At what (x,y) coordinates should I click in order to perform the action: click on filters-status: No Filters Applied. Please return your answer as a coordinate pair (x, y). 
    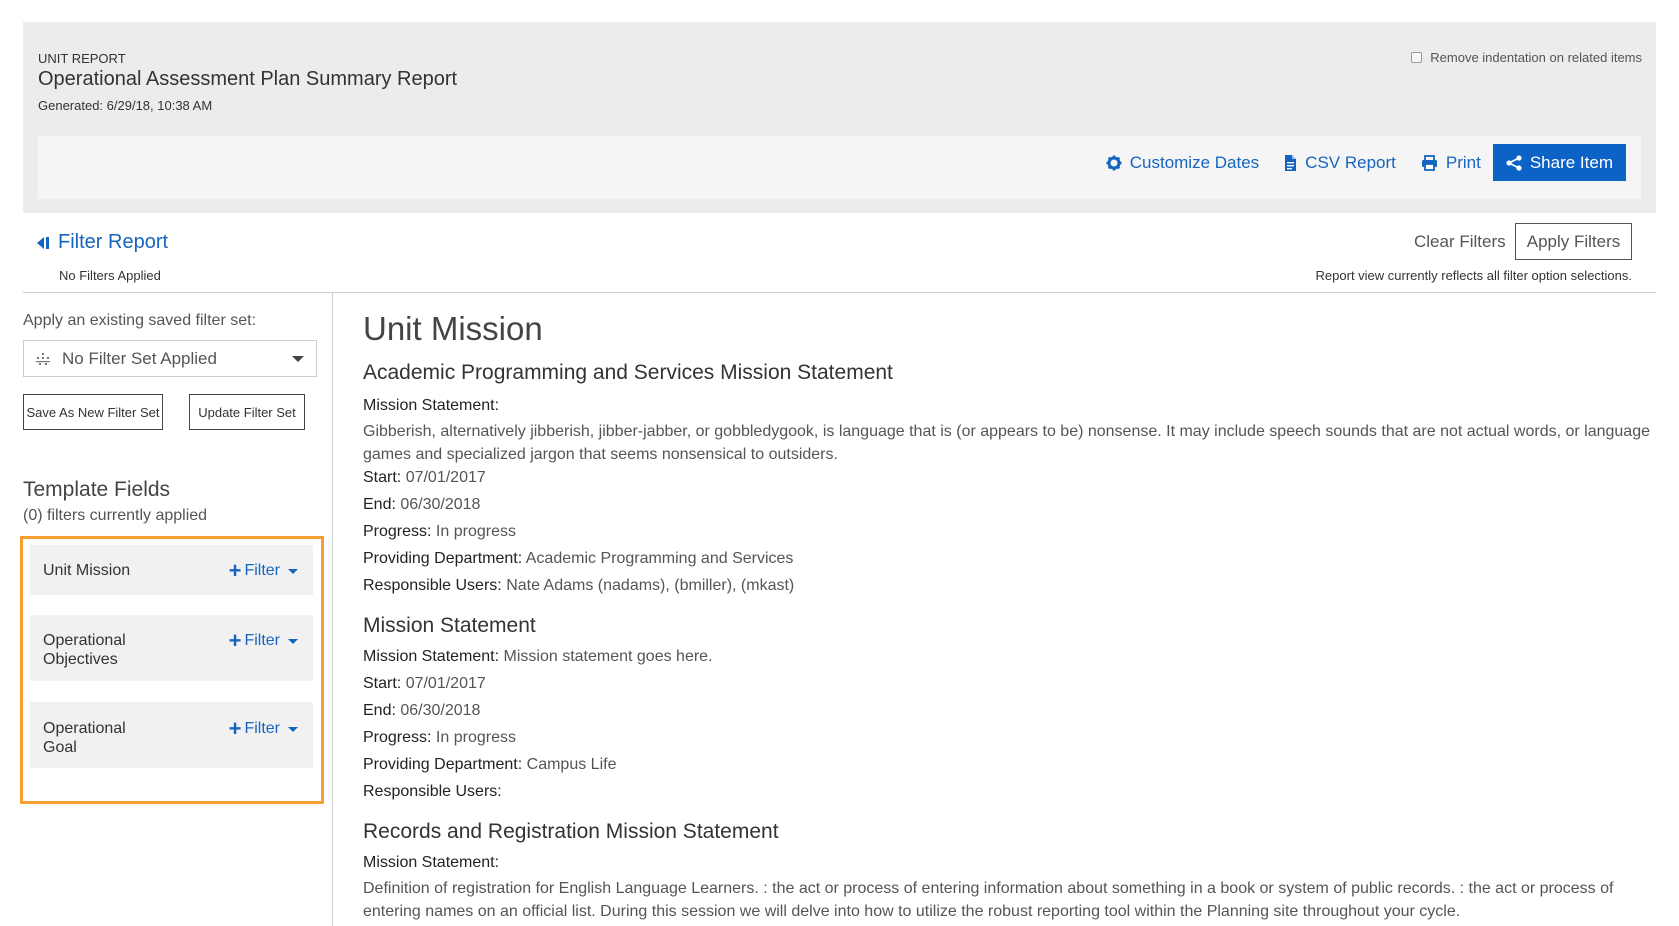
    Looking at the image, I should click on (110, 275).